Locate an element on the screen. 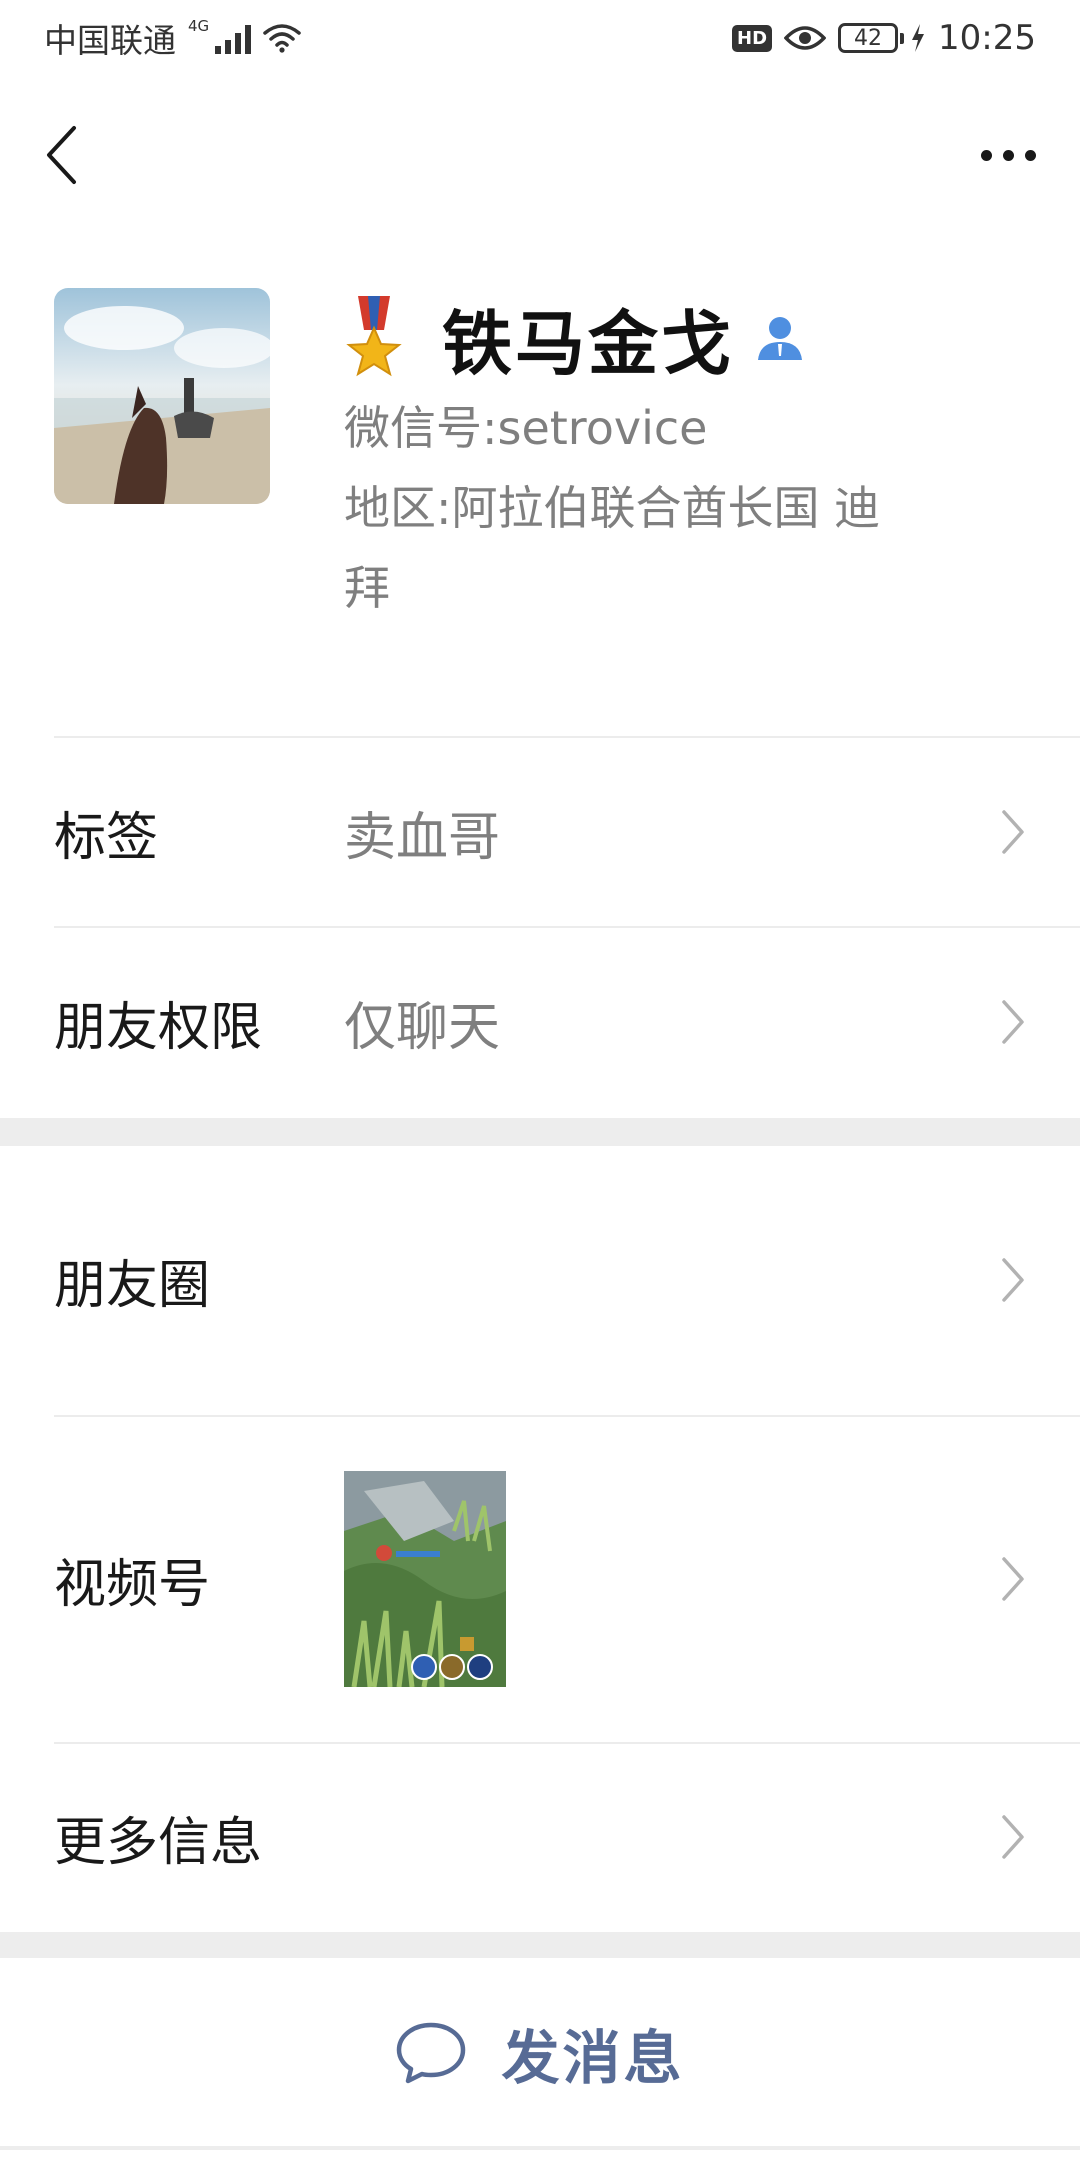 Image resolution: width=1080 pixels, height=2160 pixels. more-info-label: 更多信息 is located at coordinates (158, 1842).